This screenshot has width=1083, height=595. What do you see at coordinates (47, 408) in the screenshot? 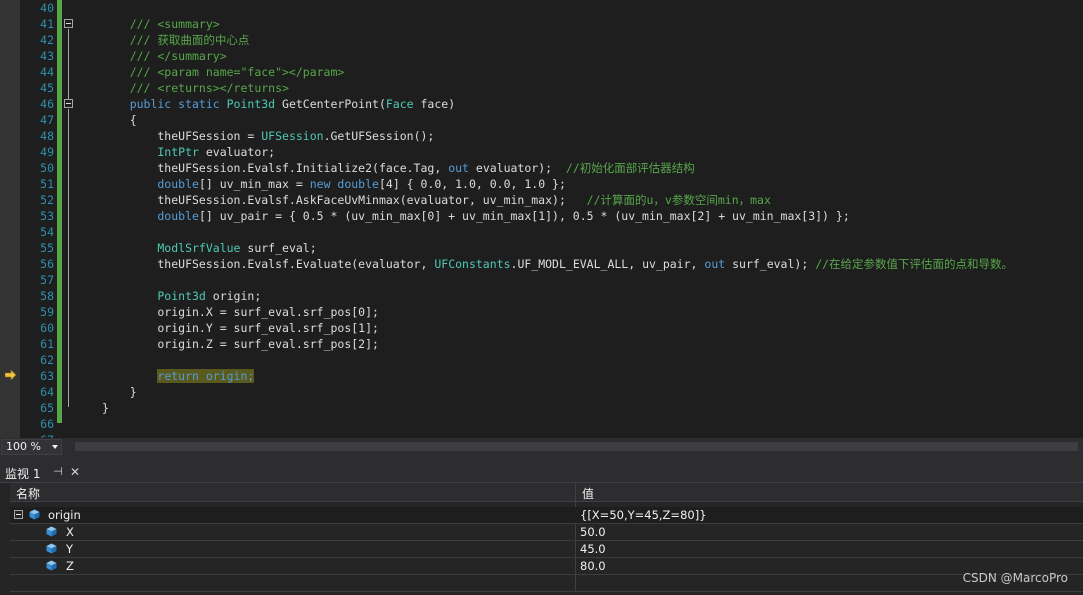
I see `line-number: 65` at bounding box center [47, 408].